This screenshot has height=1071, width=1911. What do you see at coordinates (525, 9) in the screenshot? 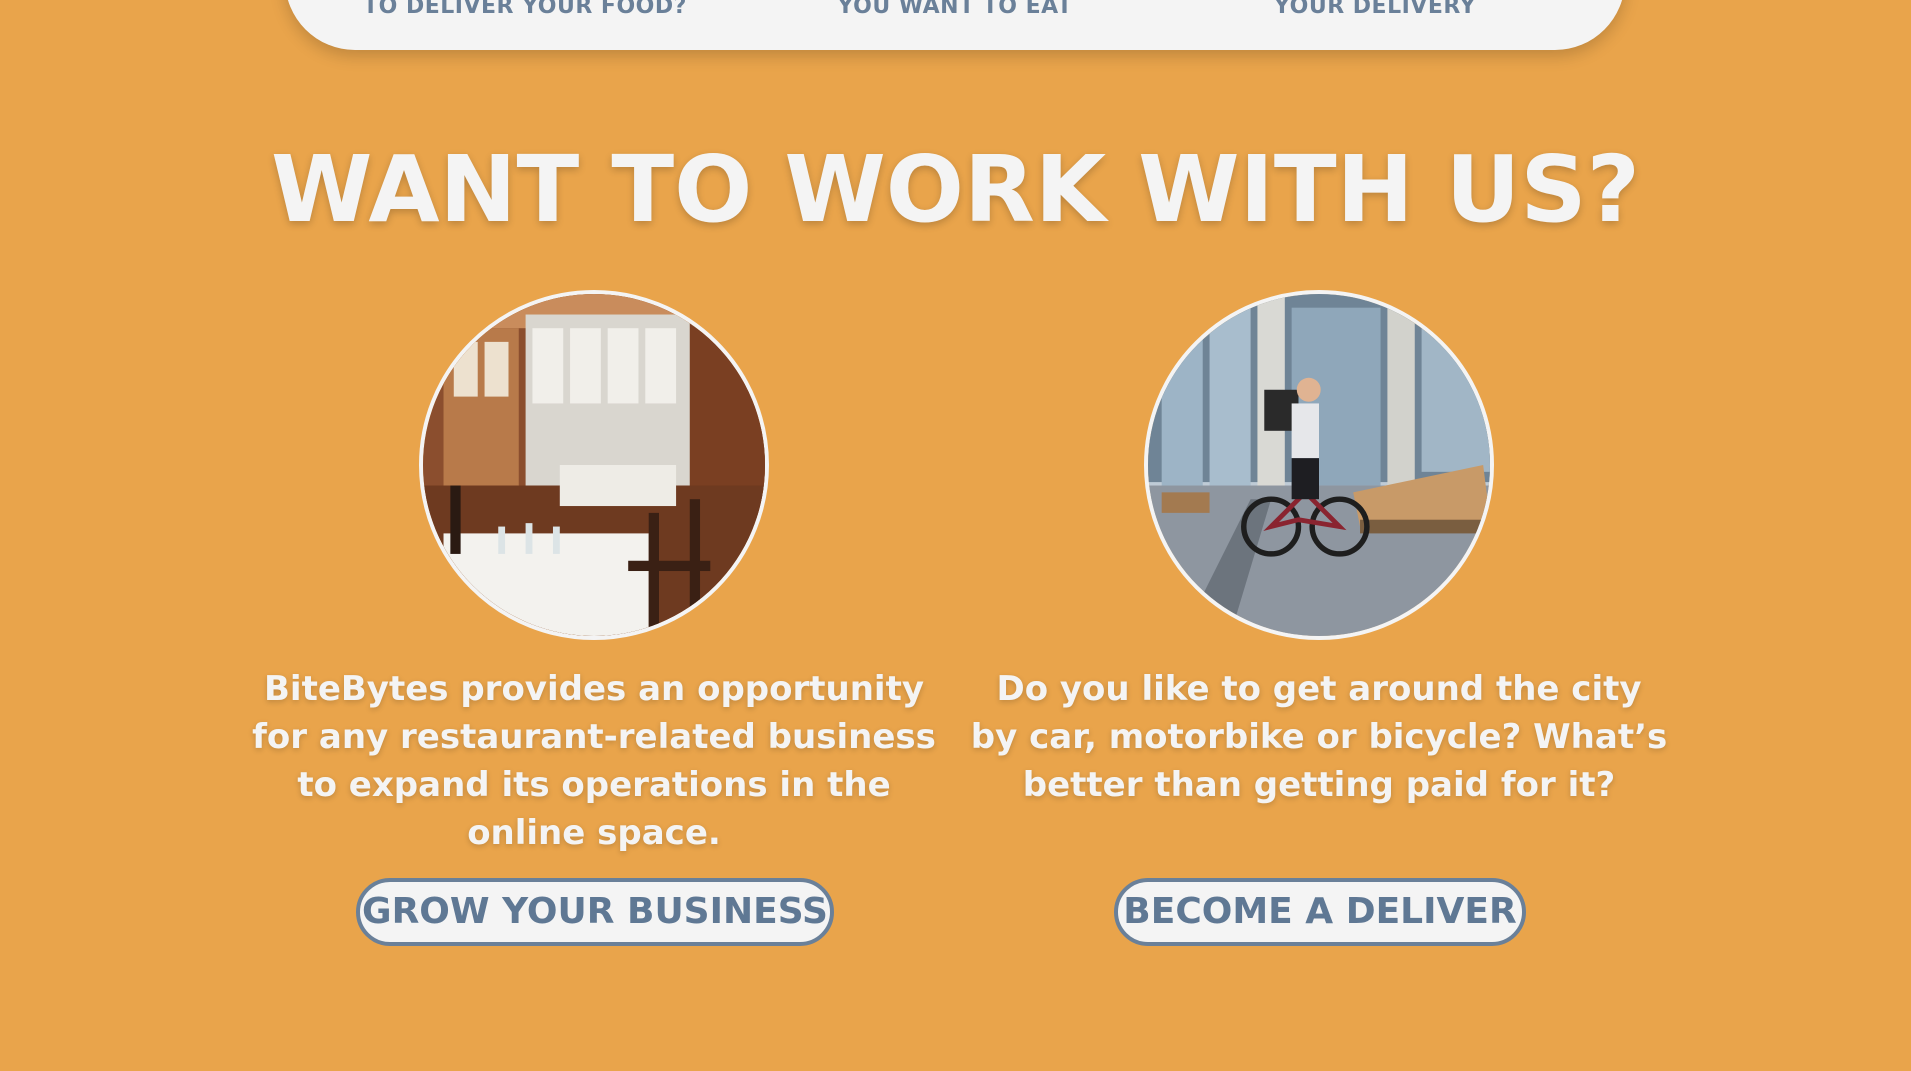
I see `step-label-1: TO DELIVER YOUR FOOD?` at bounding box center [525, 9].